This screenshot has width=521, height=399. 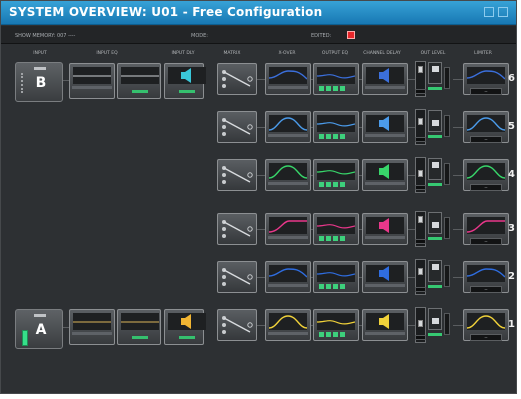 What do you see at coordinates (92, 327) in the screenshot?
I see `input-eq-a` at bounding box center [92, 327].